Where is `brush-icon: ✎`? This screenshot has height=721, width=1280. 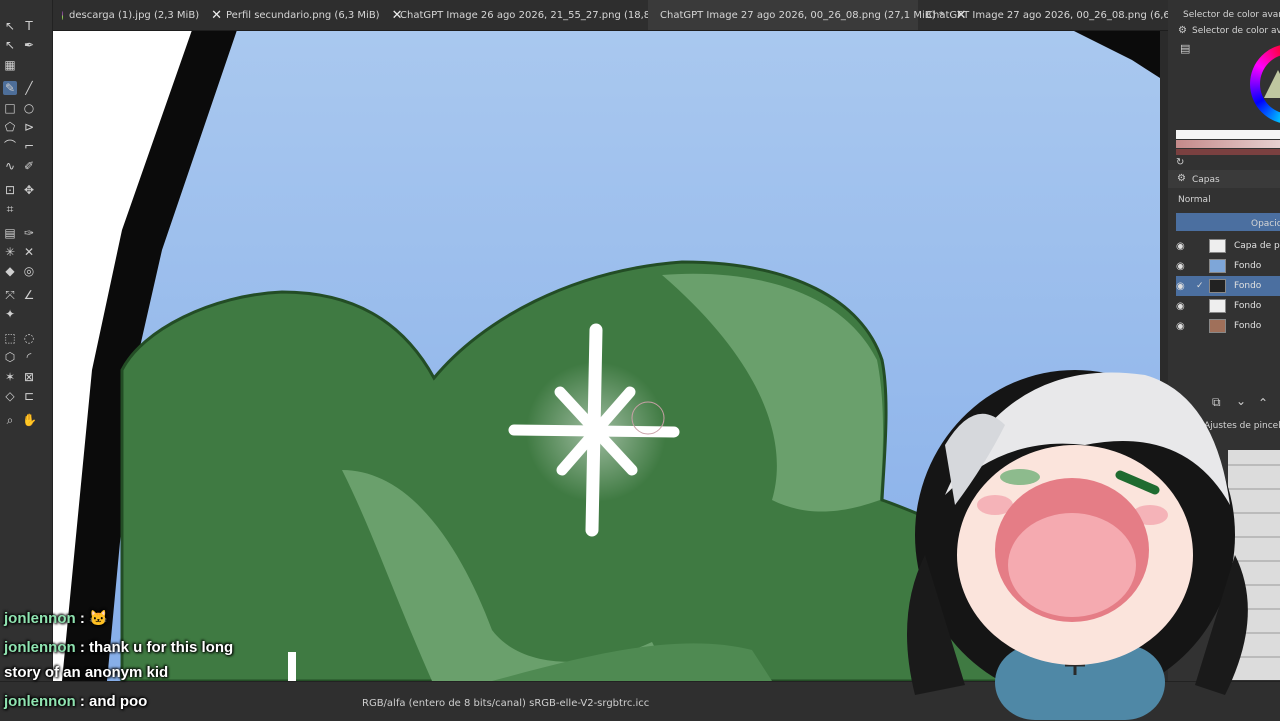 brush-icon: ✎ is located at coordinates (10, 88).